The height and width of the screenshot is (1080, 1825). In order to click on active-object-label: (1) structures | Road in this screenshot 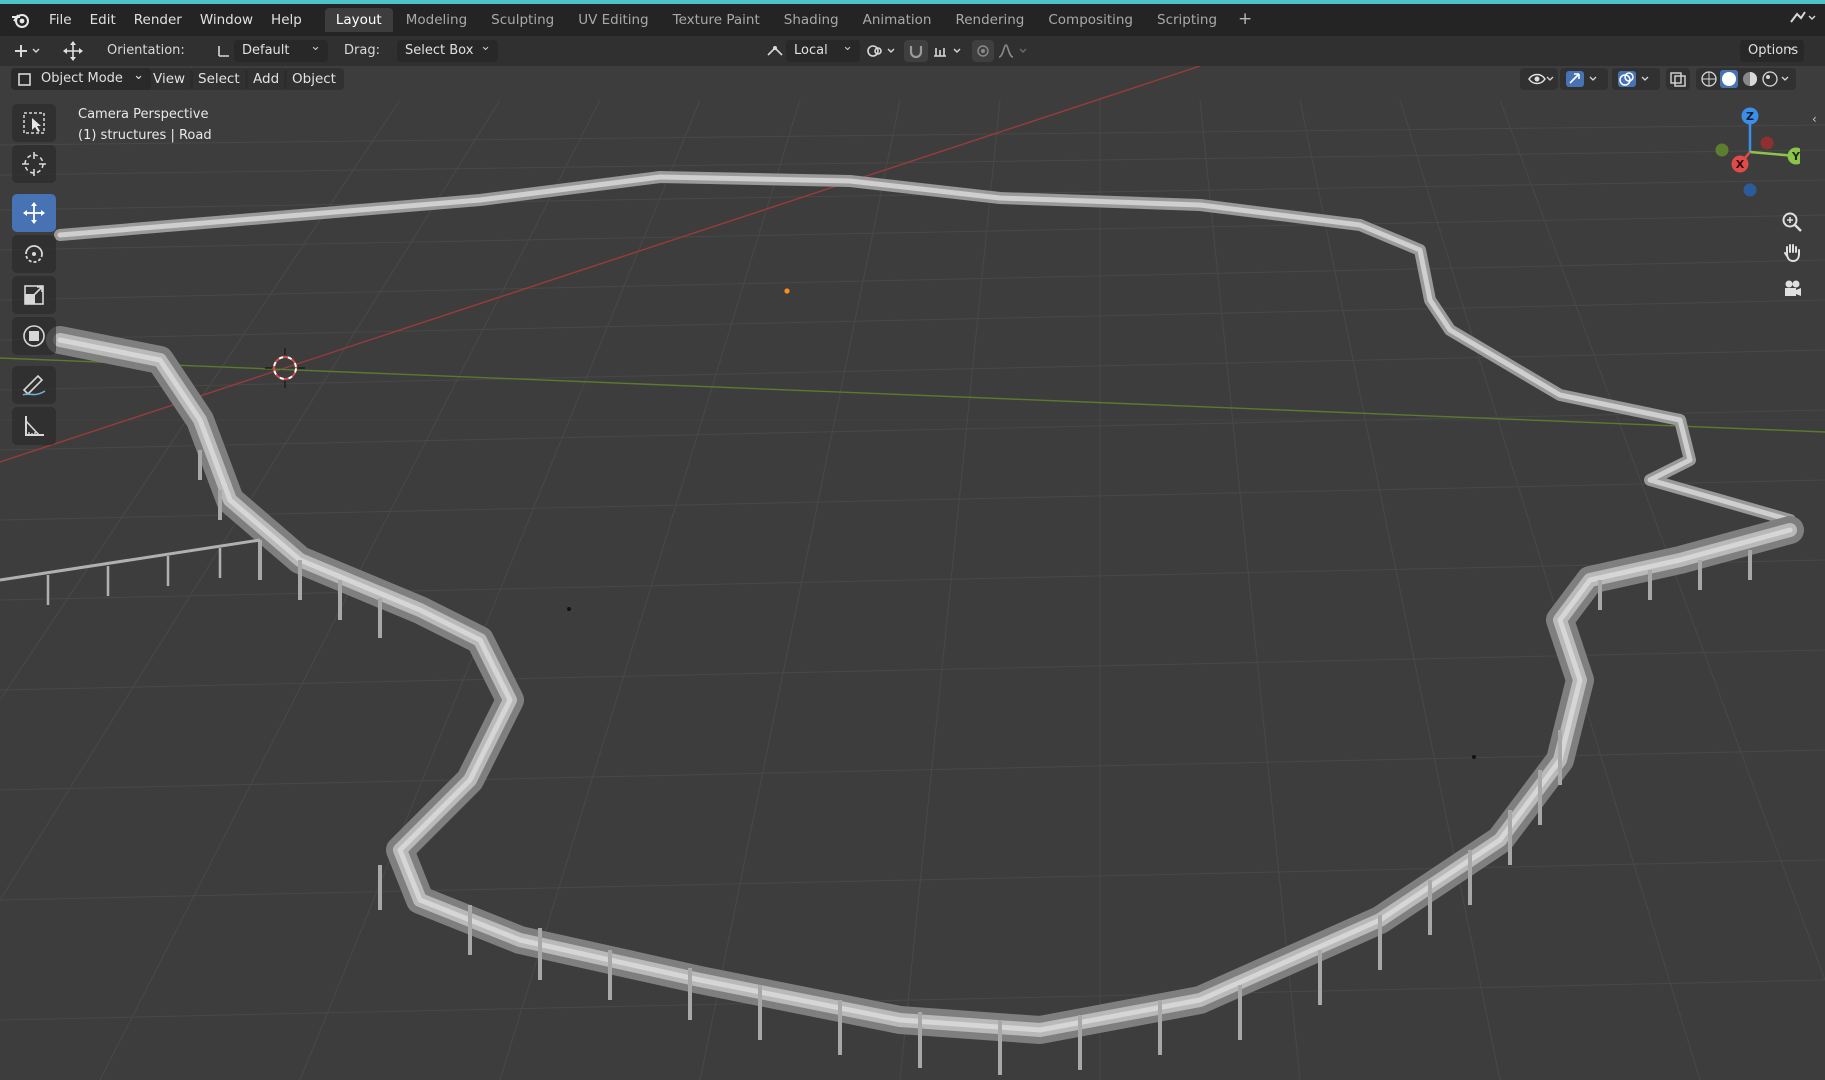, I will do `click(145, 135)`.